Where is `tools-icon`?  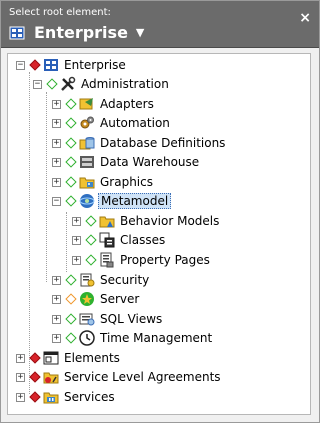
tools-icon is located at coordinates (68, 84).